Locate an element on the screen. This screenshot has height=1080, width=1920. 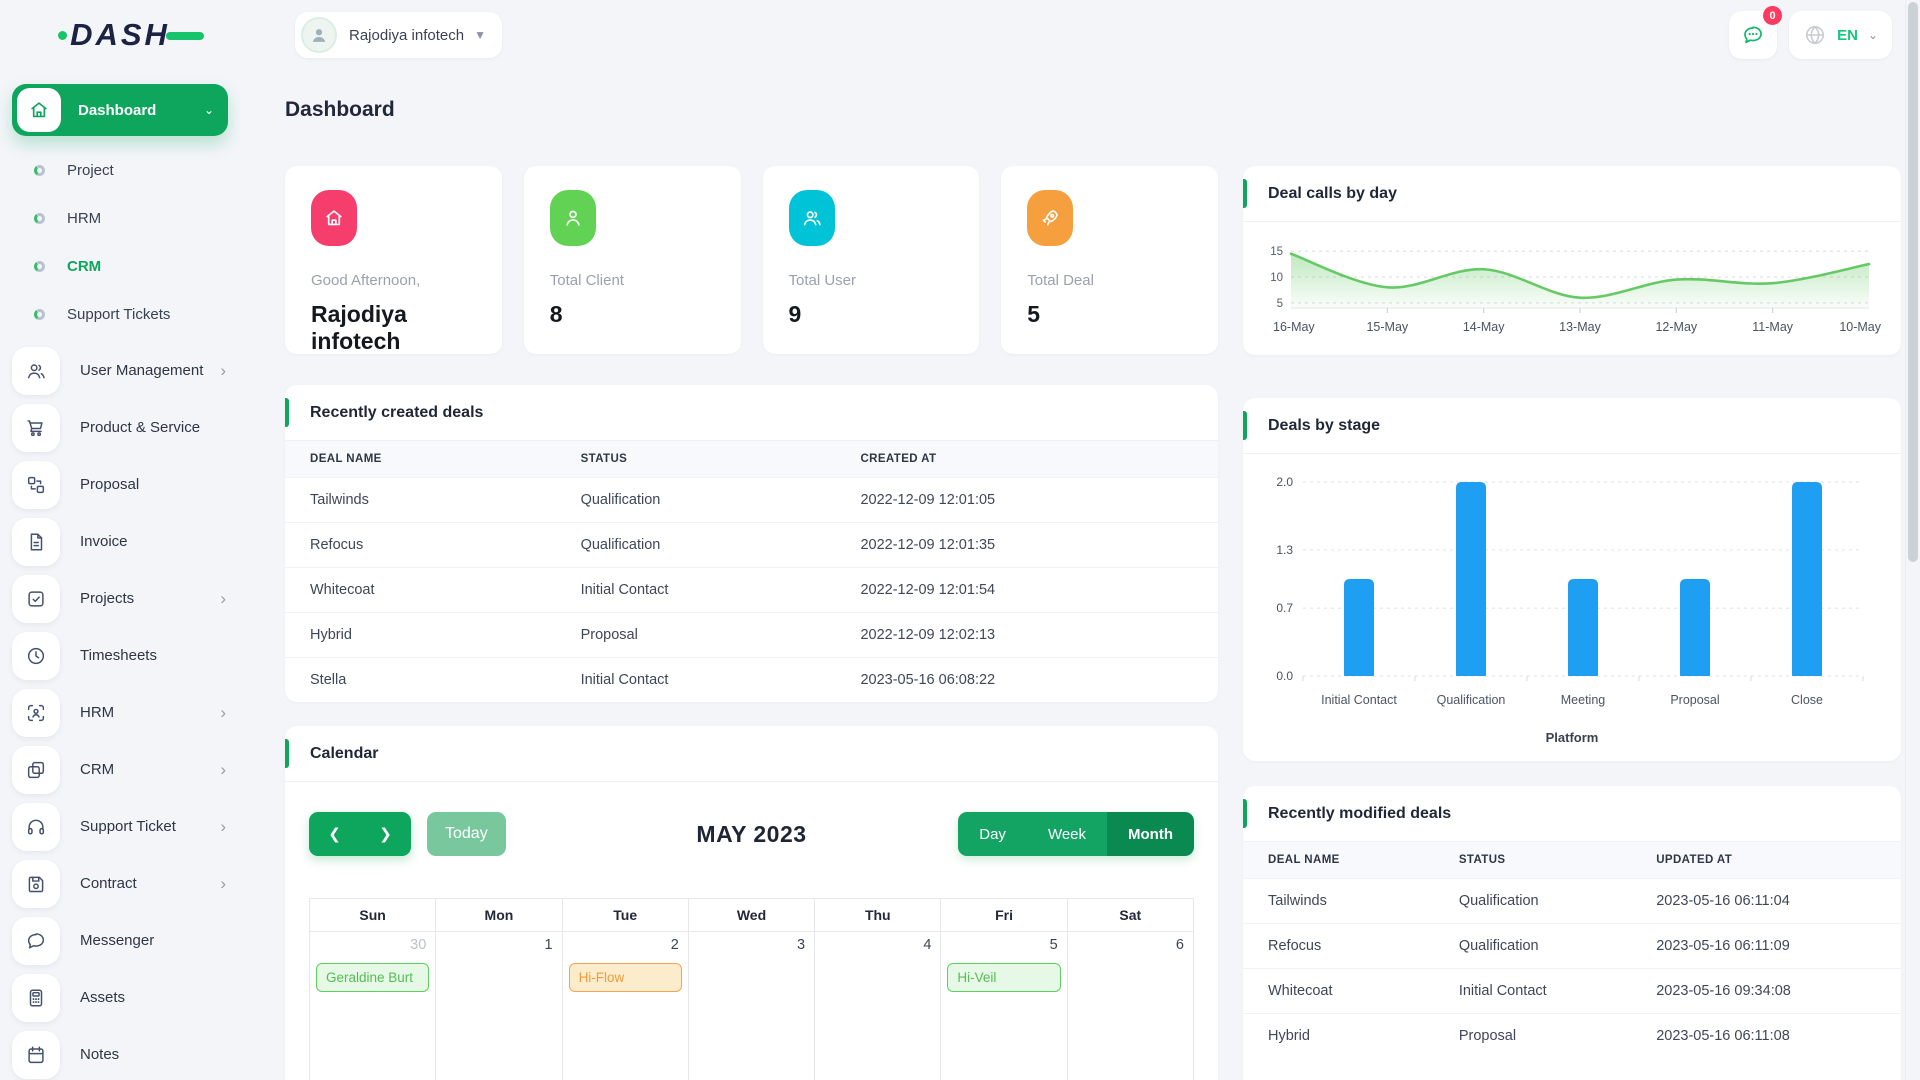
sidebar-subitem-crm: CRM is located at coordinates (120, 266).